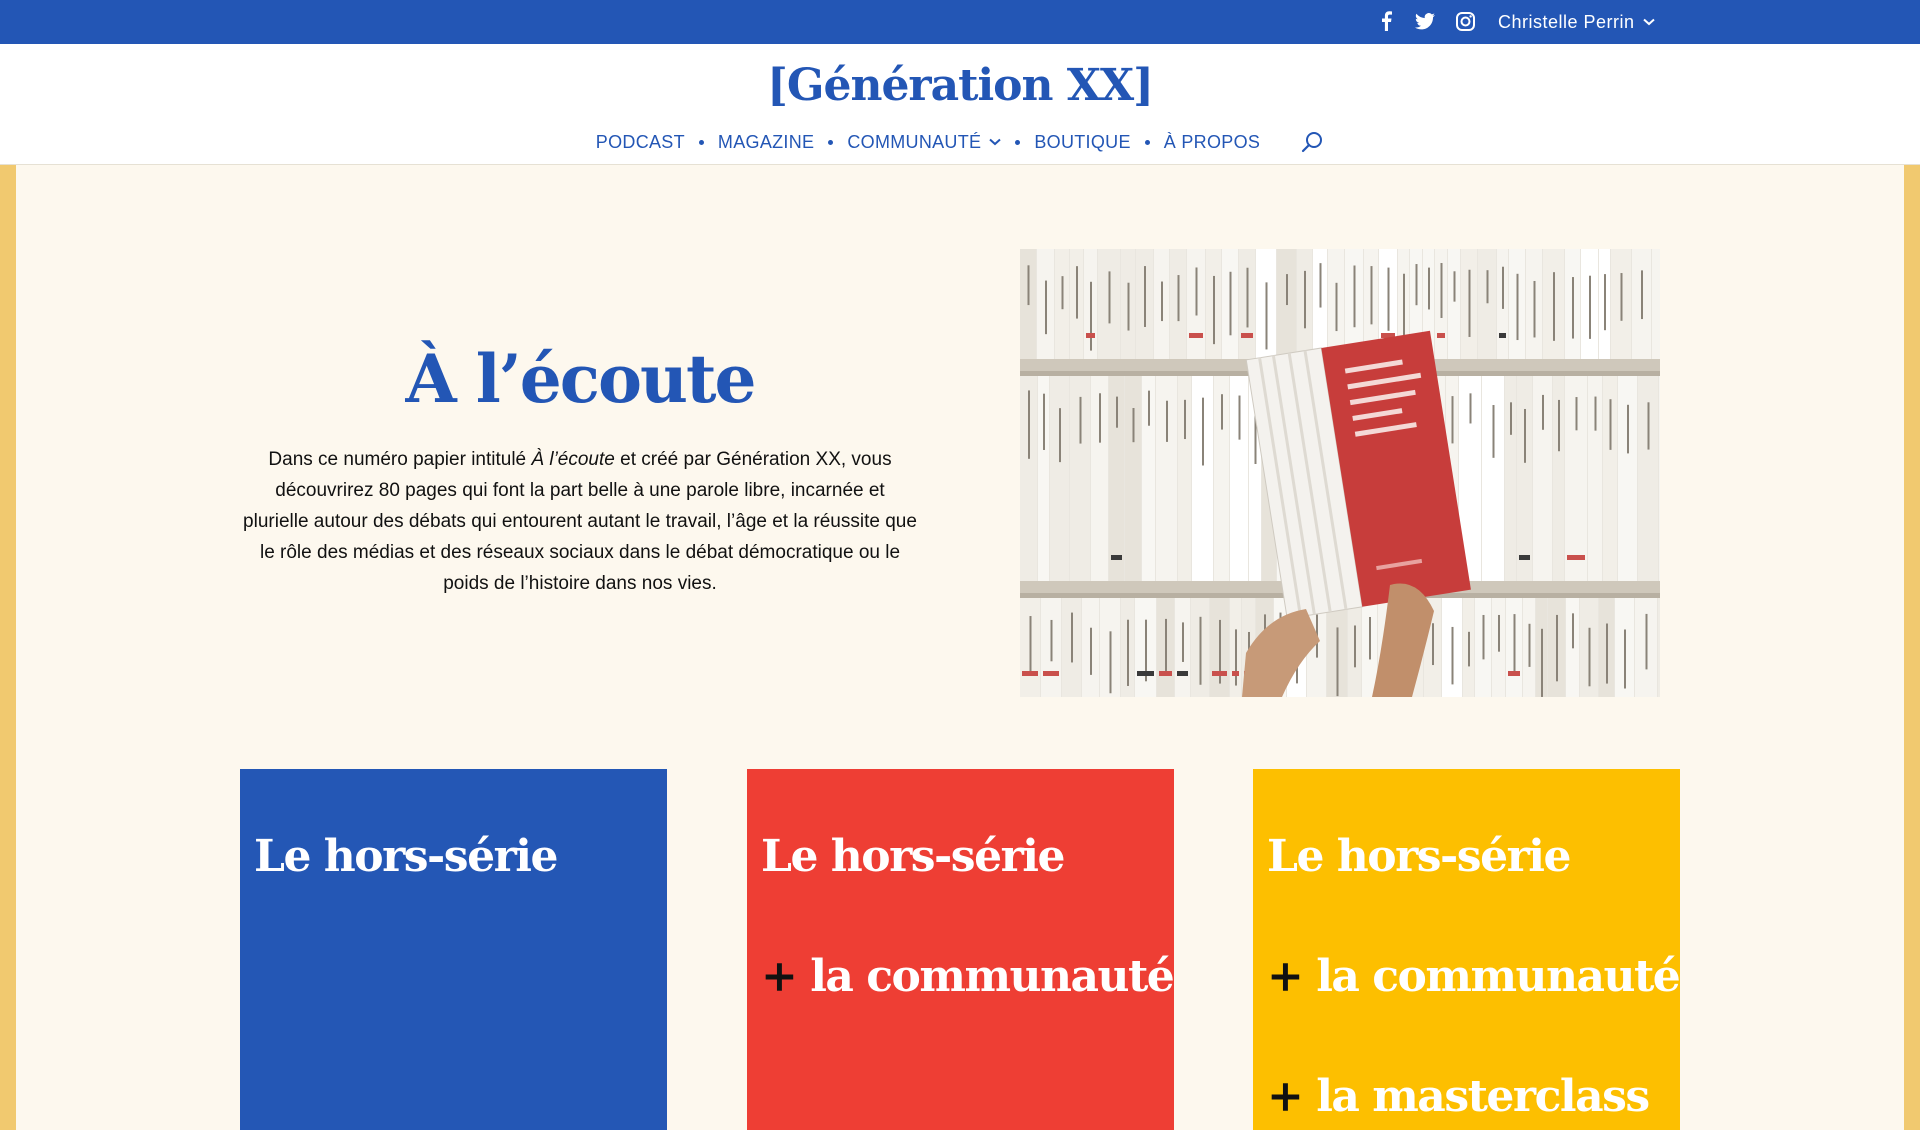  I want to click on hero-image, so click(1340, 473).